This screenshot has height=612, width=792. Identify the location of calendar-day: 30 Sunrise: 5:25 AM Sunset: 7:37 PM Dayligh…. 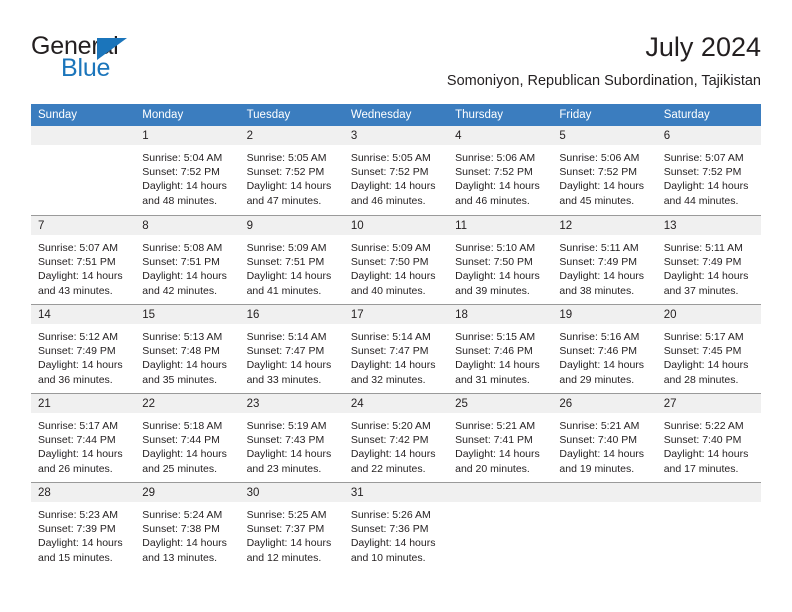
(291, 526).